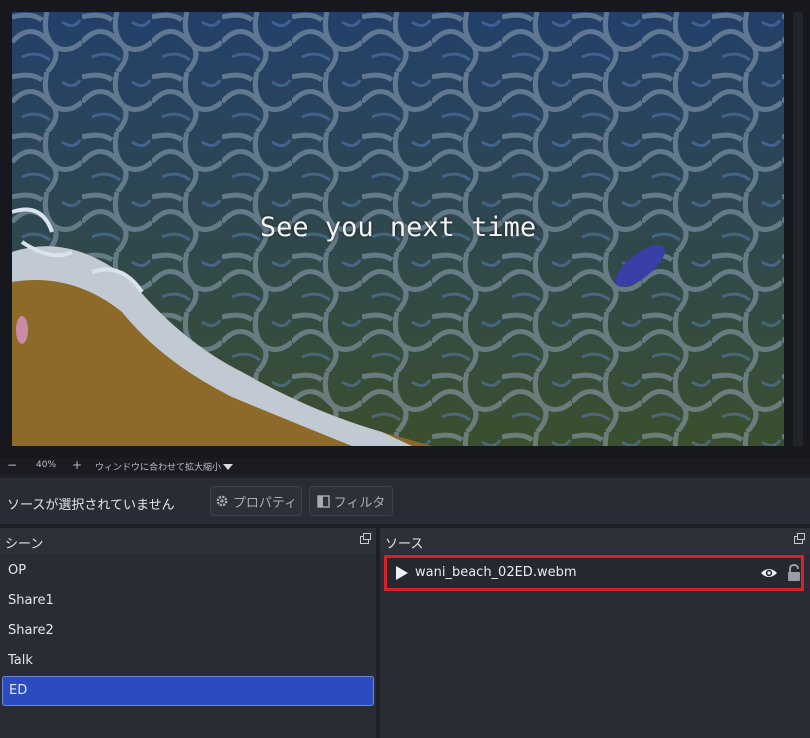  What do you see at coordinates (359, 503) in the screenshot?
I see `filters-label: フィルタ` at bounding box center [359, 503].